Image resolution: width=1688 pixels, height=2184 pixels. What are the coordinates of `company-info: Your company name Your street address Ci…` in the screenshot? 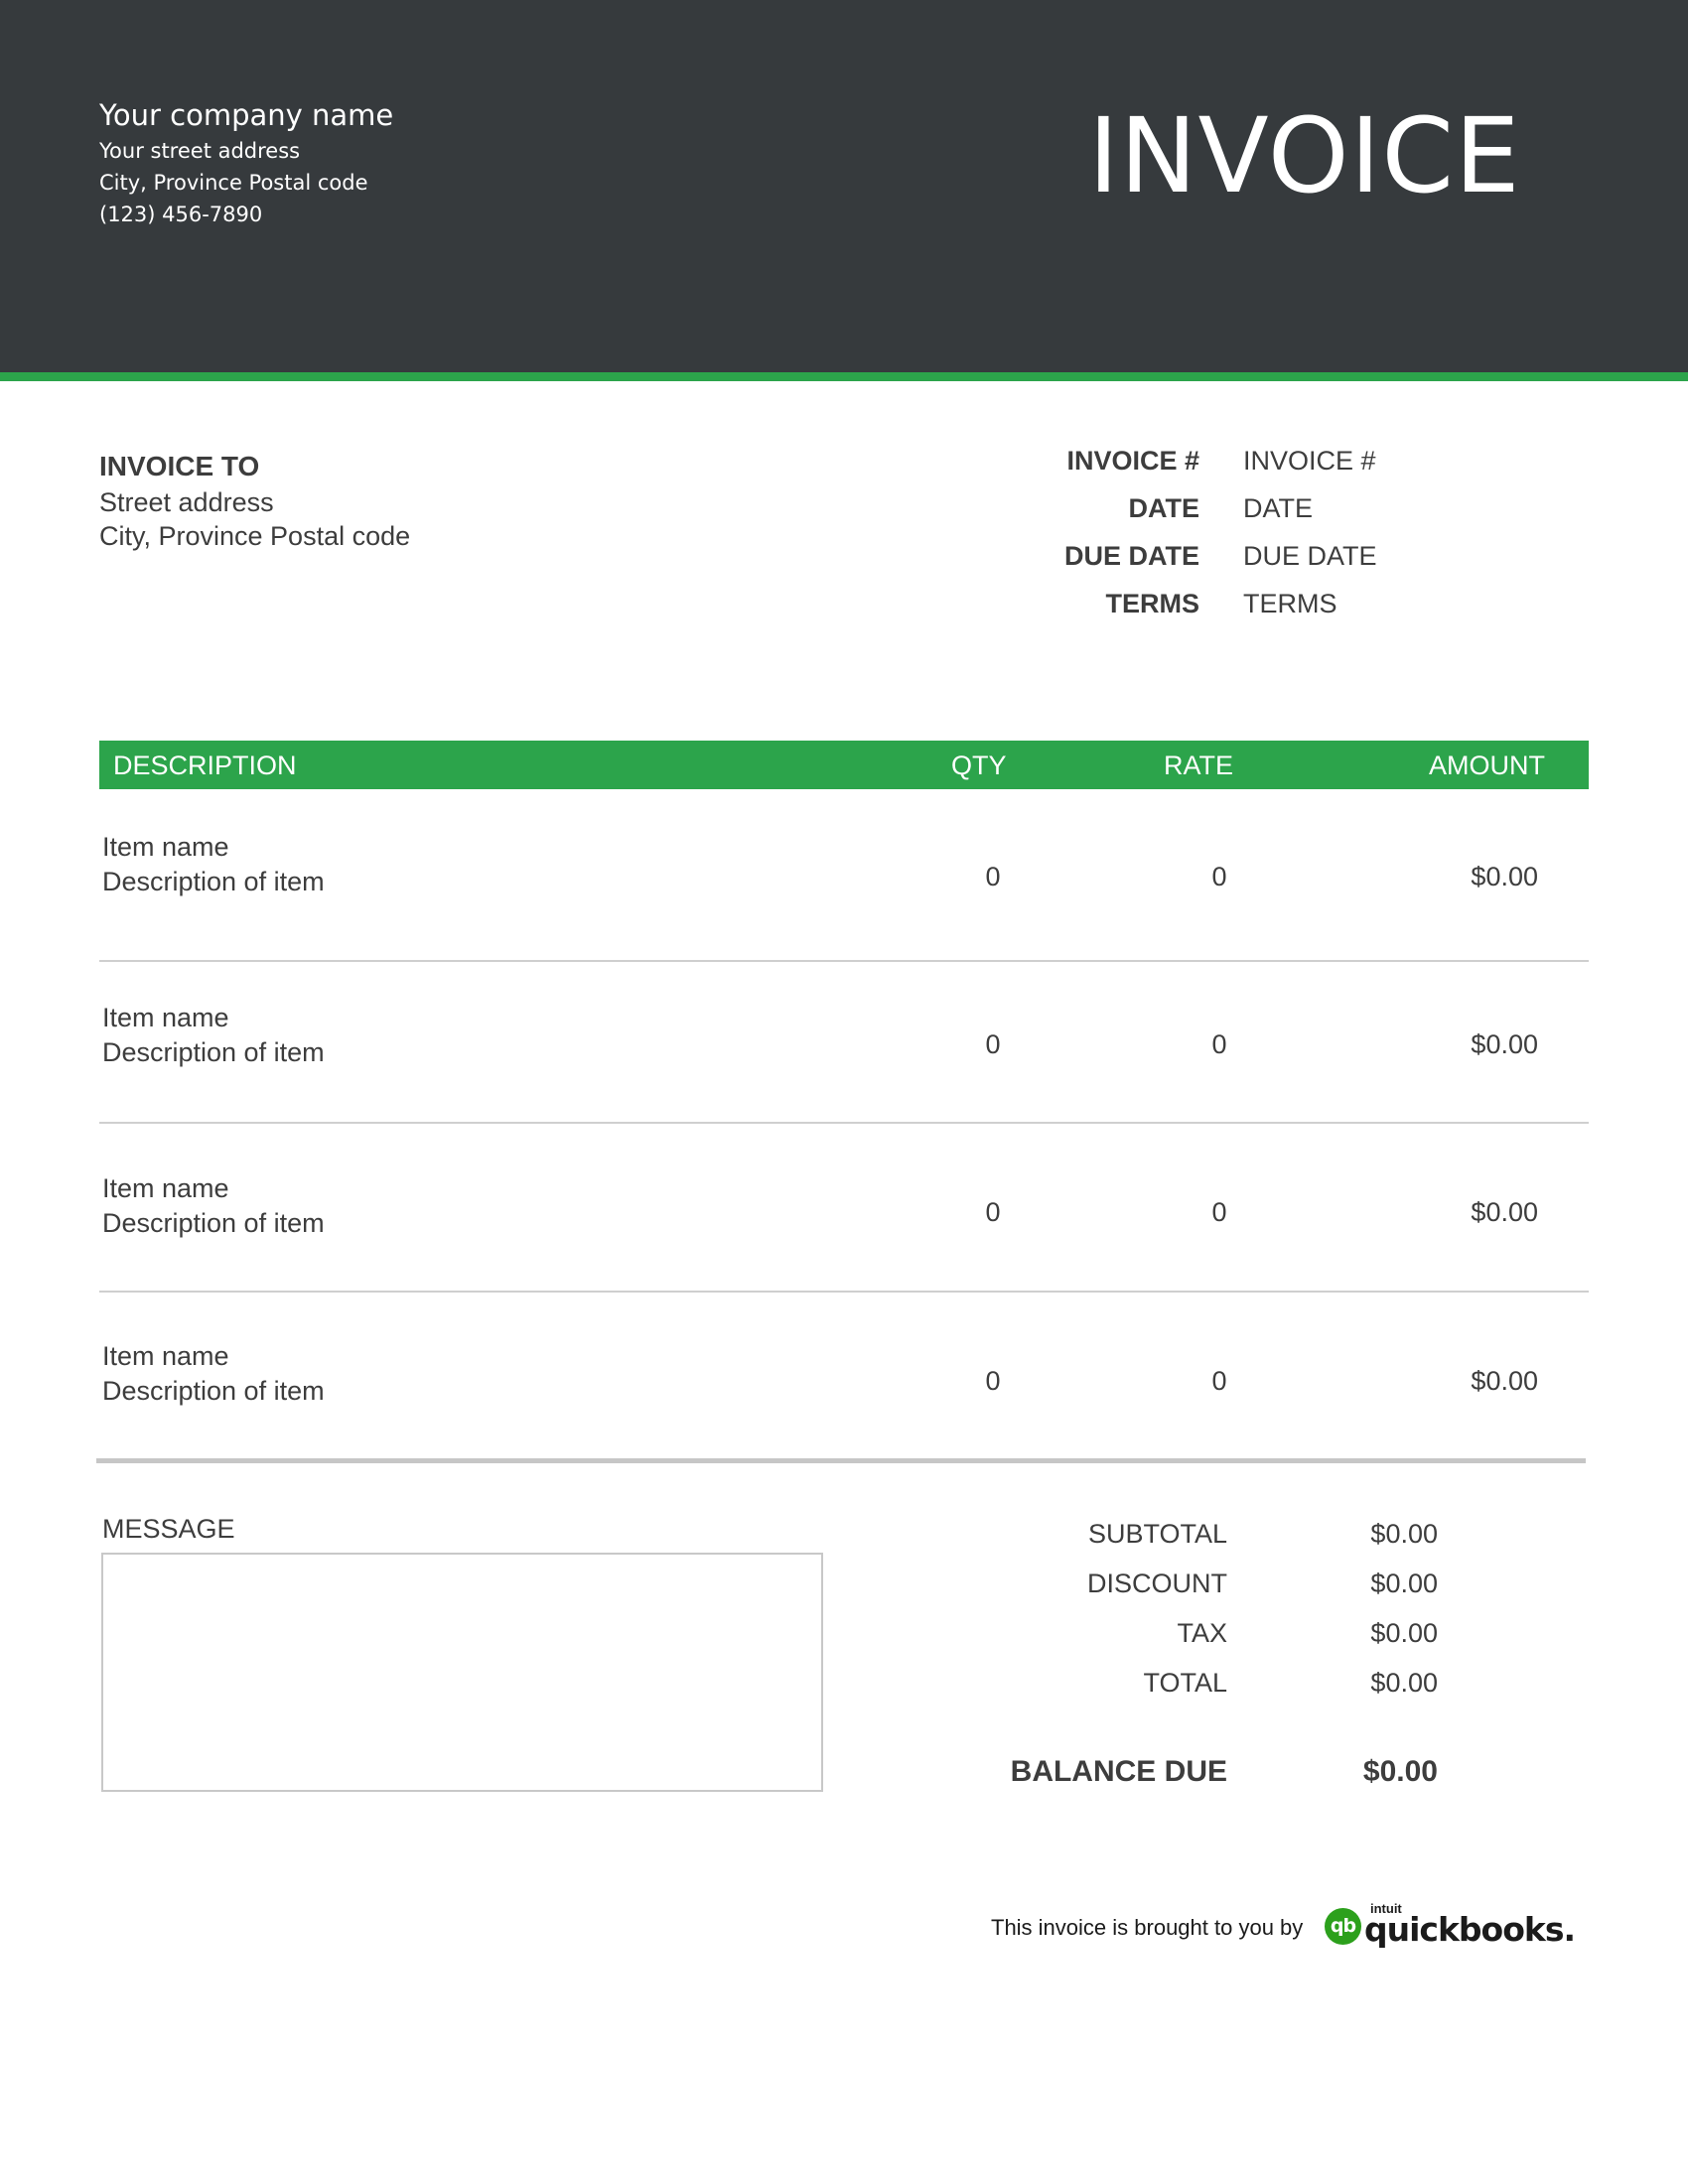 It's located at (246, 162).